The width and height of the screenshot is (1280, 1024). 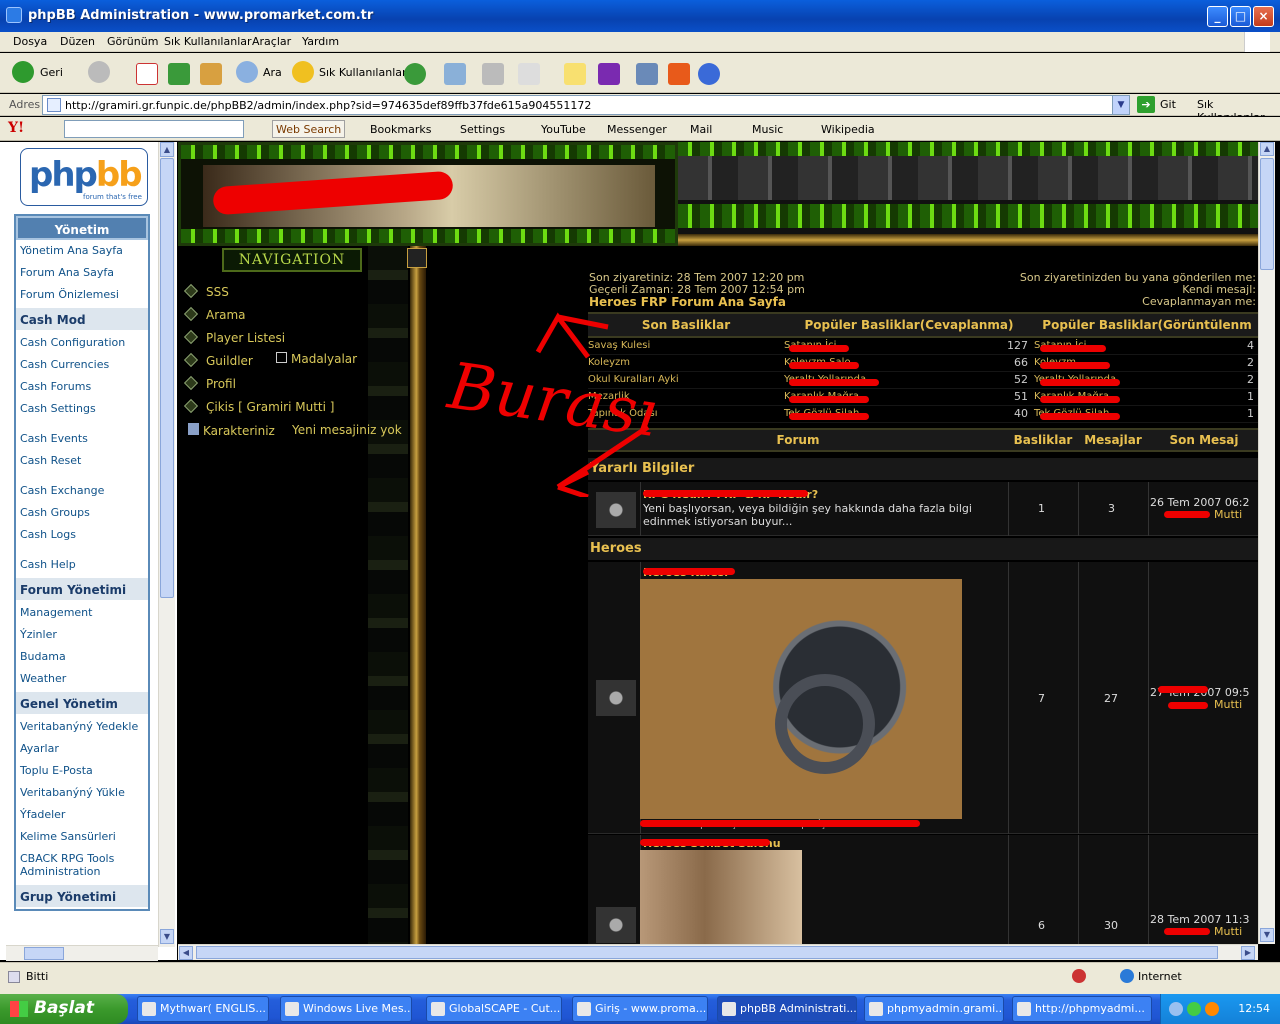 What do you see at coordinates (923, 549) in the screenshot?
I see `category-title: Heroes` at bounding box center [923, 549].